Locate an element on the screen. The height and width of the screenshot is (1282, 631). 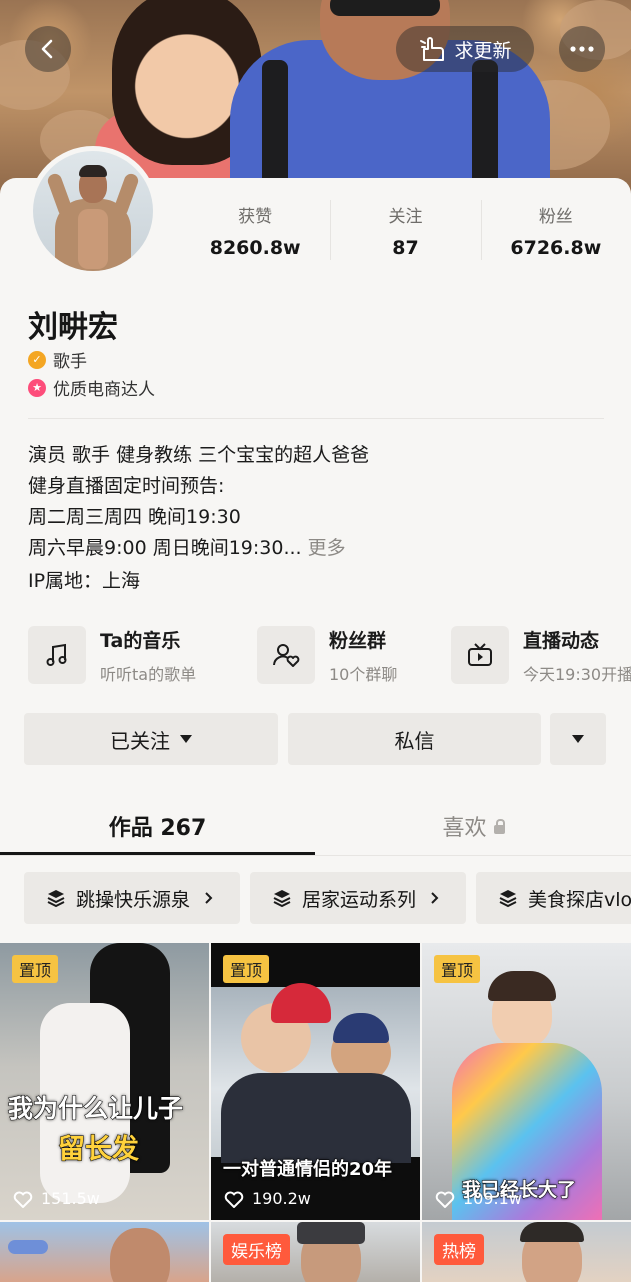
request-update-button: 求更新 is located at coordinates (465, 49).